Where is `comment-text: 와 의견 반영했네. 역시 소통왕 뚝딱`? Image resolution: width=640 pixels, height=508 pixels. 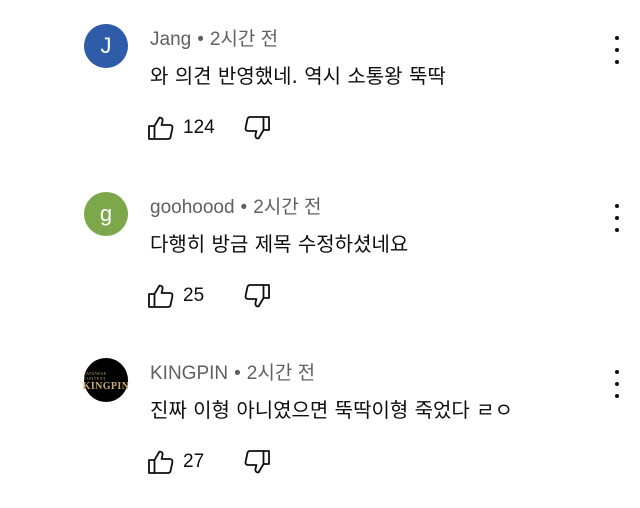
comment-text: 와 의견 반영했네. 역시 소통왕 뚝딱 is located at coordinates (298, 76).